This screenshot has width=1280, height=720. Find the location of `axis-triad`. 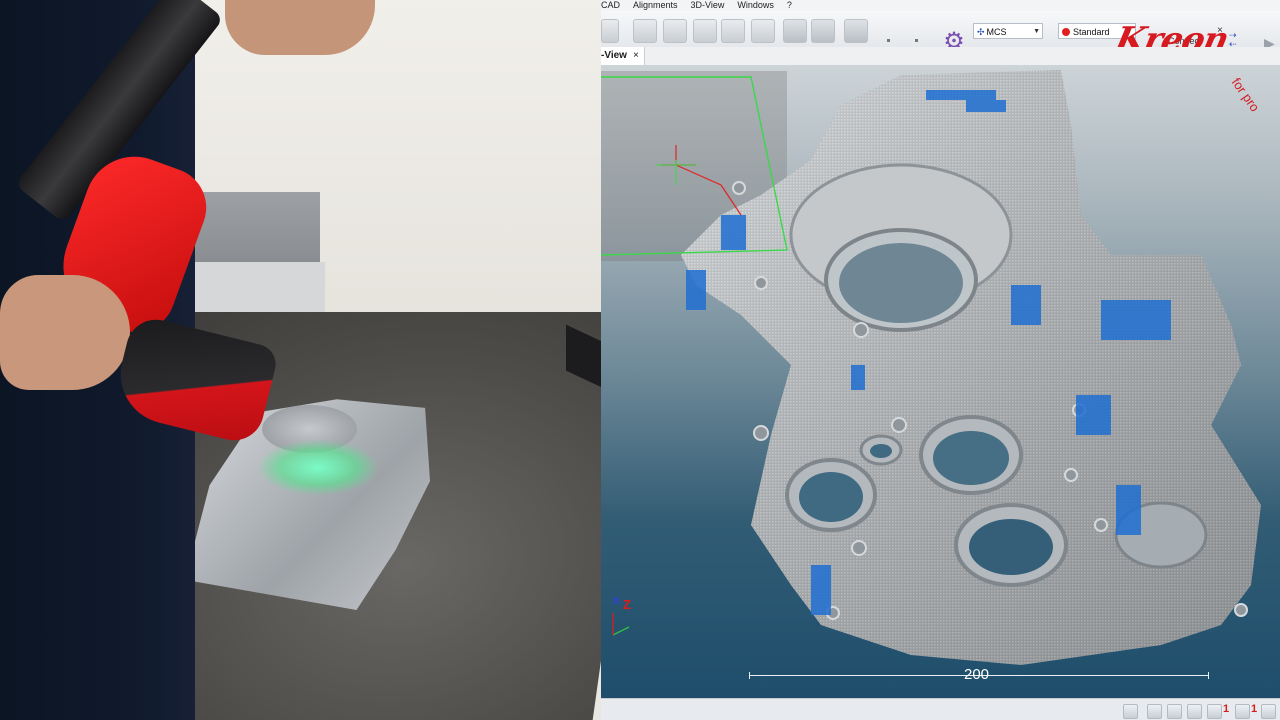

axis-triad is located at coordinates (621, 624).